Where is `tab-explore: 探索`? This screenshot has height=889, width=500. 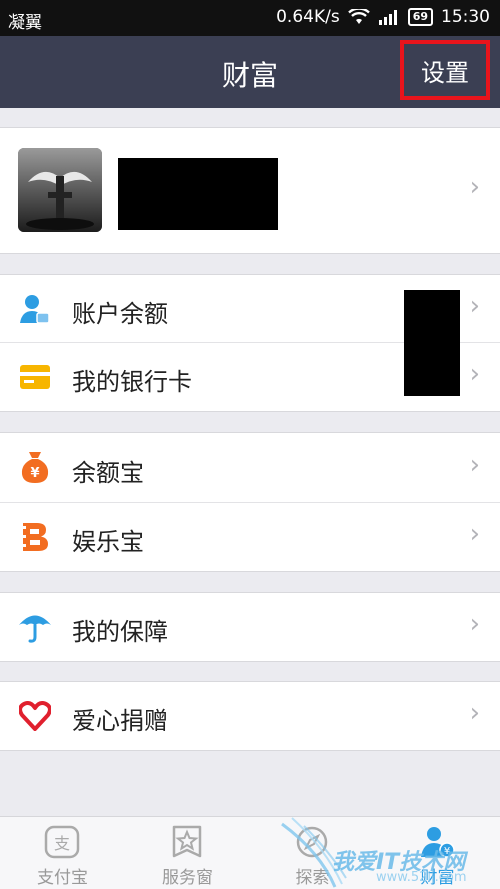
tab-explore: 探索 is located at coordinates (312, 853).